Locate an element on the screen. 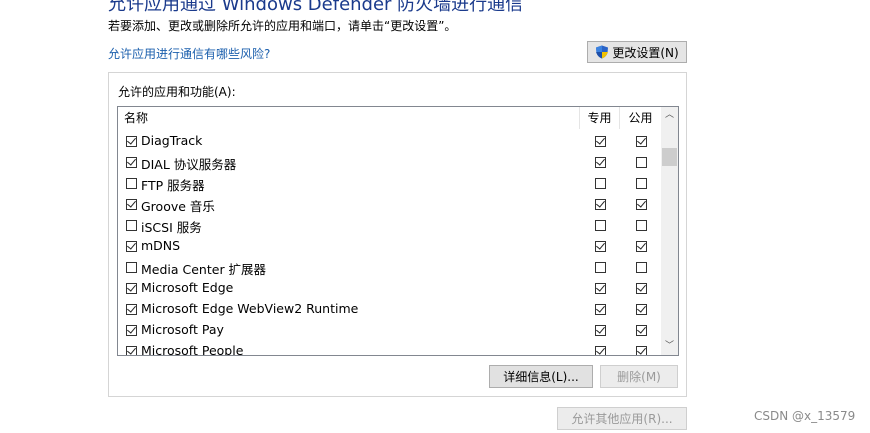 The width and height of the screenshot is (870, 433). app-name: Media Center 扩展器 is located at coordinates (204, 269).